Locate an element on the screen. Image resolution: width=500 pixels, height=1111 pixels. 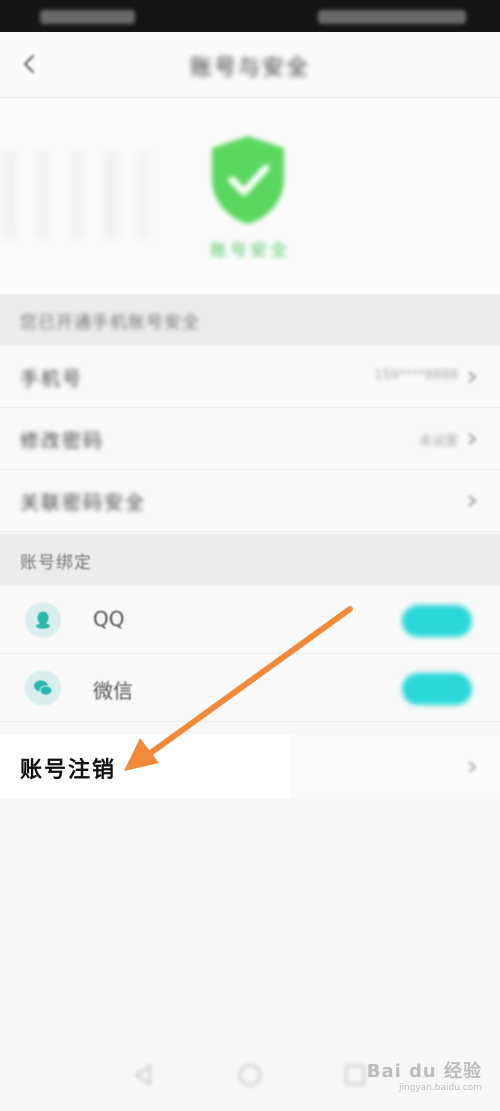
hero-ghost-pattern is located at coordinates (75, 195).